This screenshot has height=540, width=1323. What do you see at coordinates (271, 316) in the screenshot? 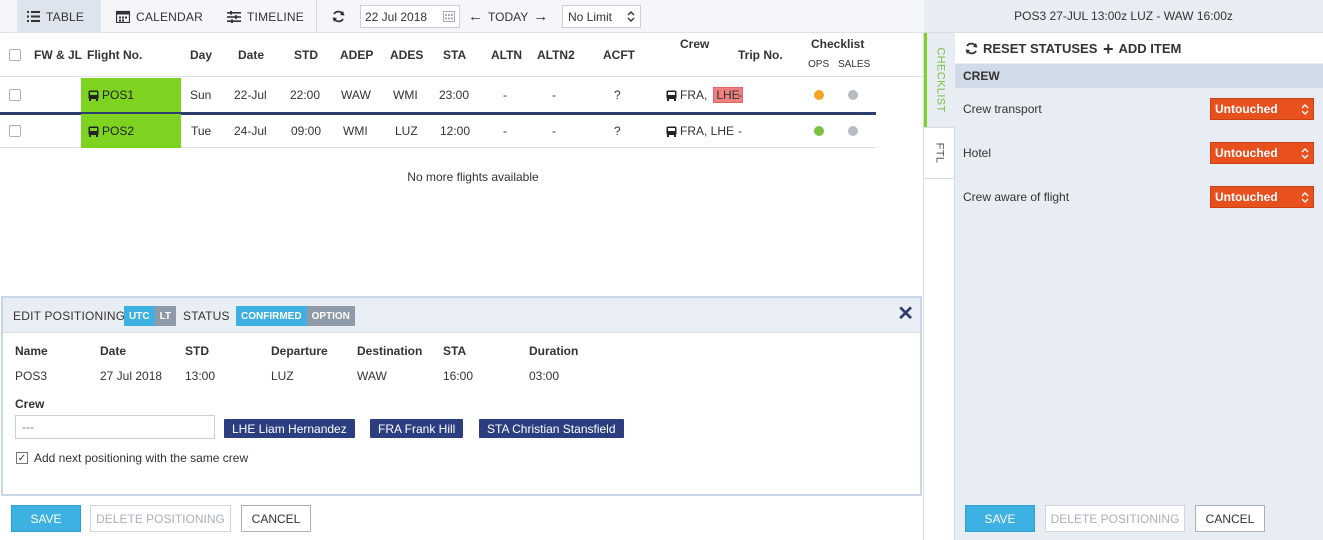
I see `confirmed-toggle: CONFIRMED` at bounding box center [271, 316].